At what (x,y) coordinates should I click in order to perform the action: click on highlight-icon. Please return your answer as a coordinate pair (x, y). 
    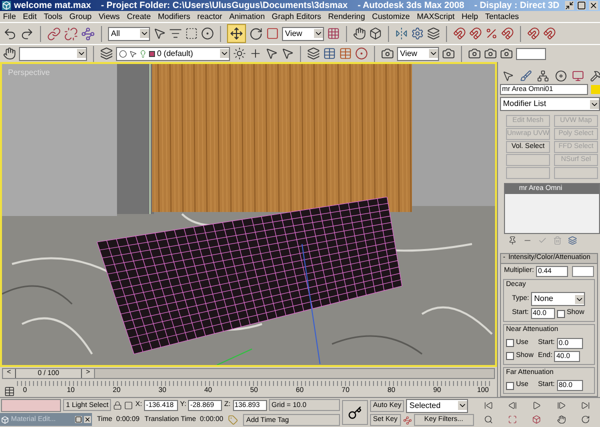
    Looking at the image, I should click on (239, 53).